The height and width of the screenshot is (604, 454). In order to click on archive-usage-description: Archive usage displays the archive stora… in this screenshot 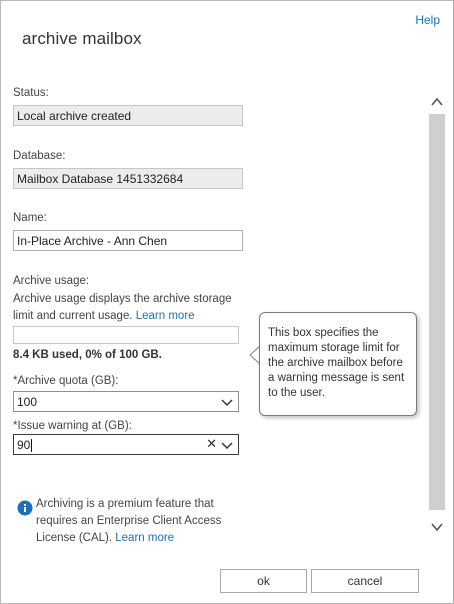, I will do `click(130, 308)`.